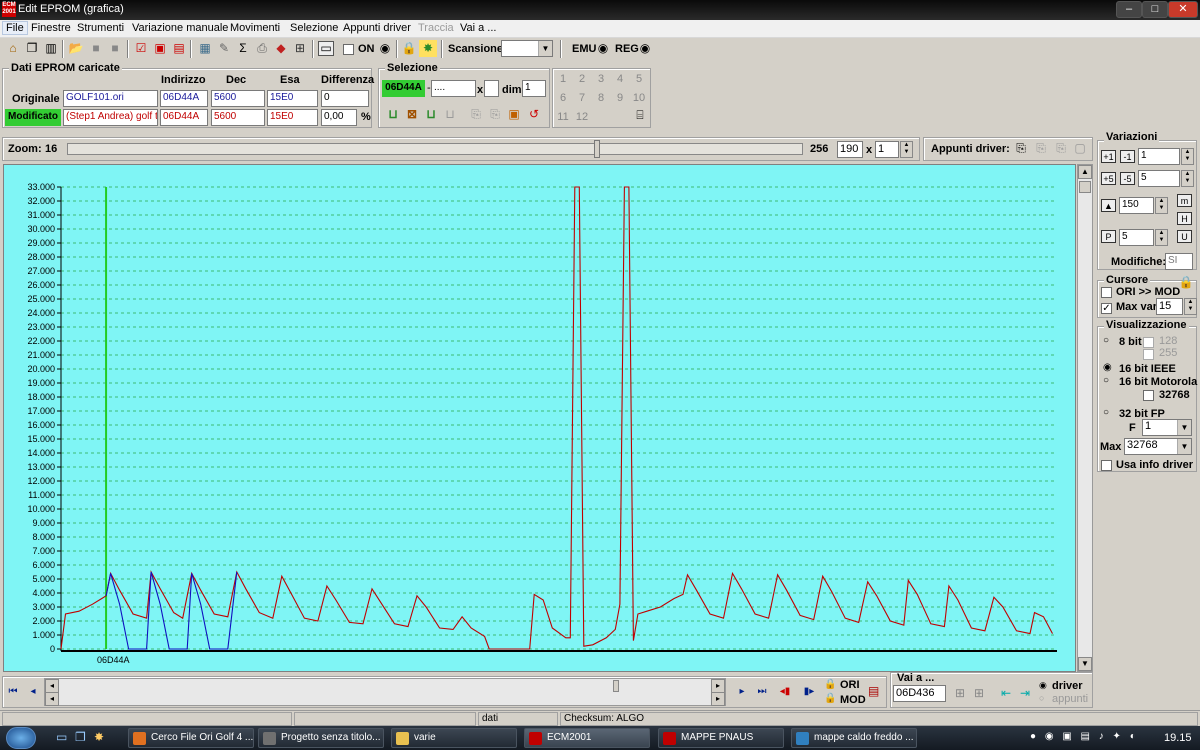 This screenshot has width=1200, height=750. Describe the element at coordinates (1041, 698) in the screenshot. I see `radio-appunti: ○` at that location.